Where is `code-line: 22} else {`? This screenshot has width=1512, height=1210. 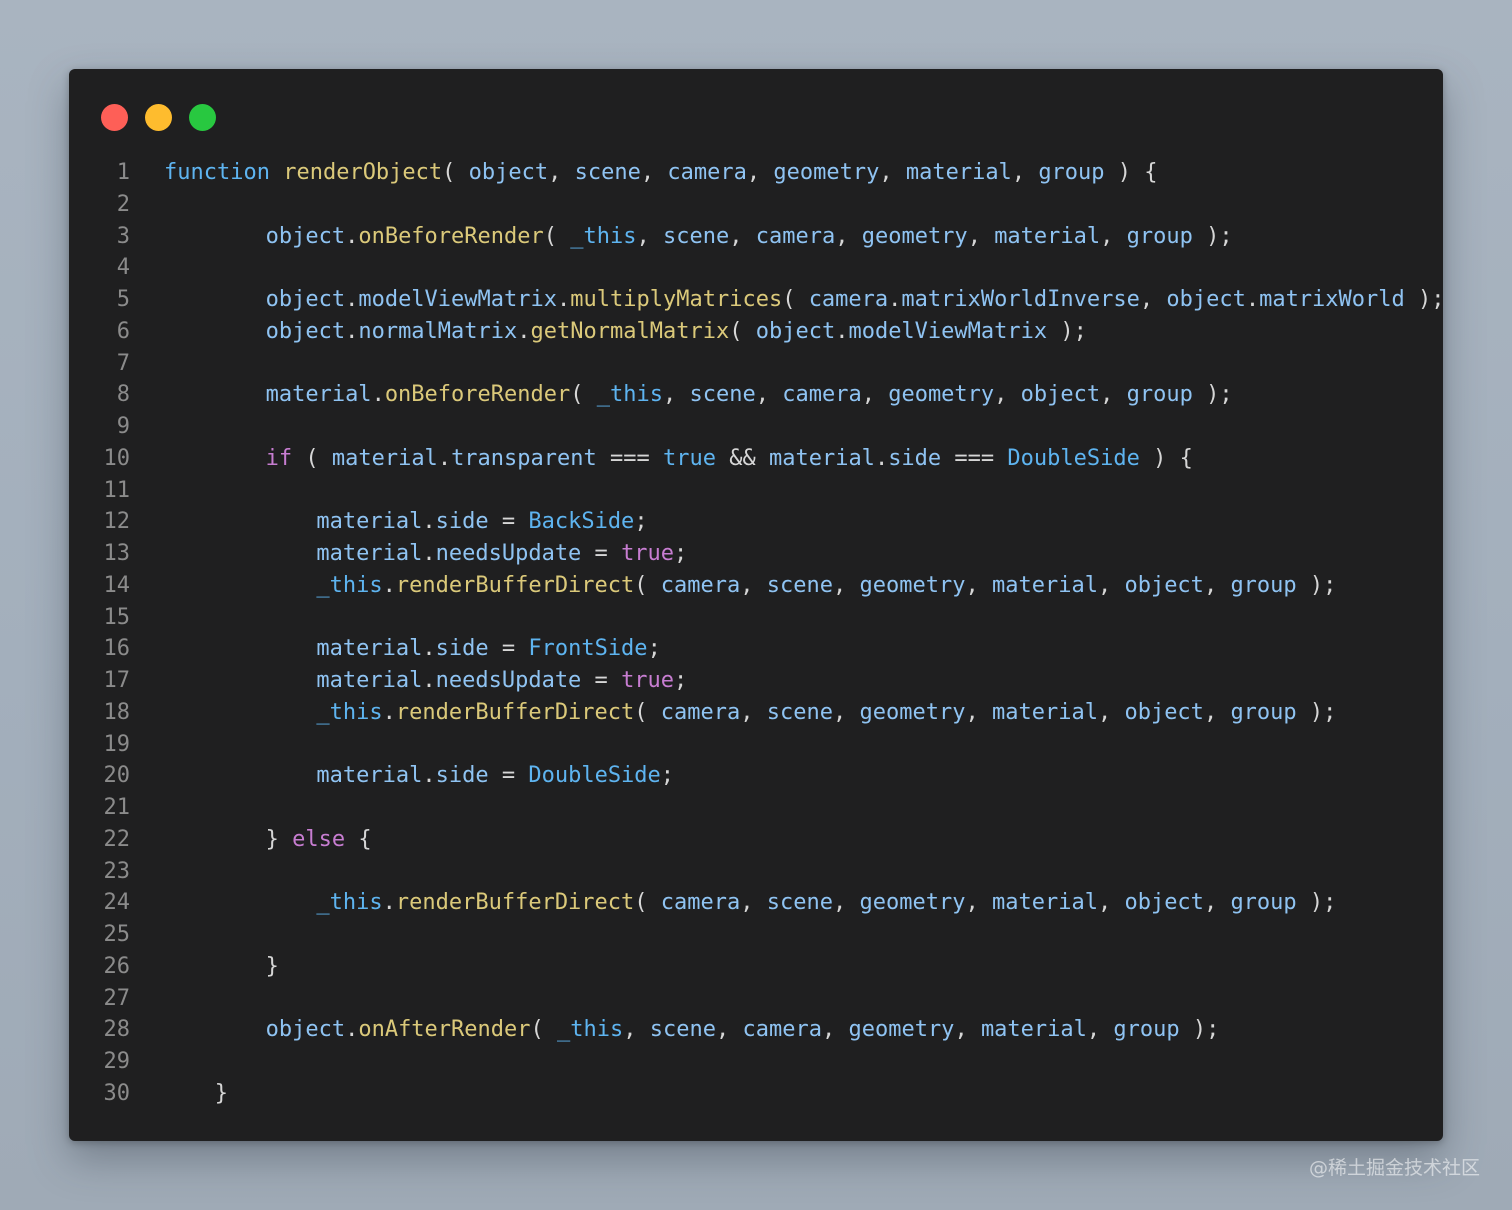
code-line: 22} else { is located at coordinates (756, 840).